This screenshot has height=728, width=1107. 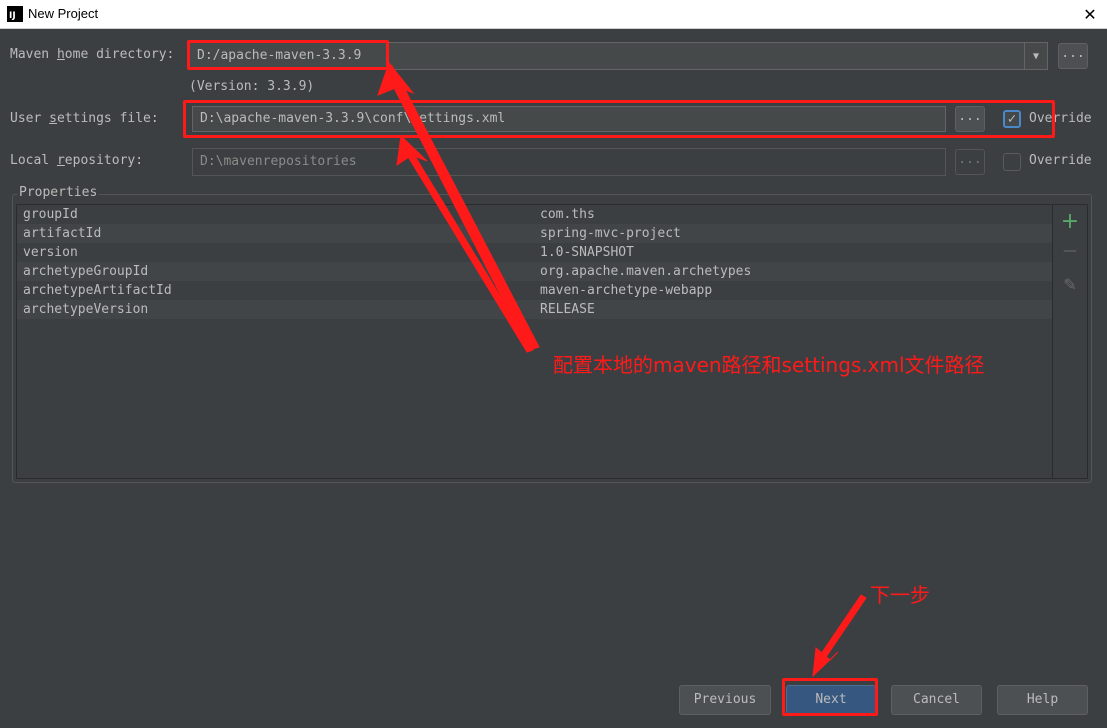 I want to click on arrow-to-next, so click(x=842, y=627).